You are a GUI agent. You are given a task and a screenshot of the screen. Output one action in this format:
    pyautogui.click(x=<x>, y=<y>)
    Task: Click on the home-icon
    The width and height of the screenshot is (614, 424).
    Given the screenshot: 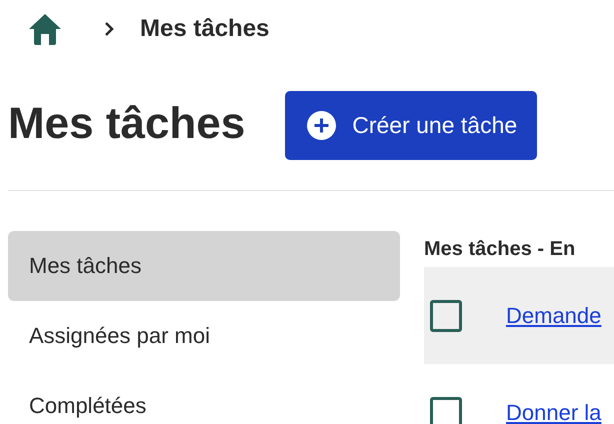 What is the action you would take?
    pyautogui.click(x=45, y=29)
    